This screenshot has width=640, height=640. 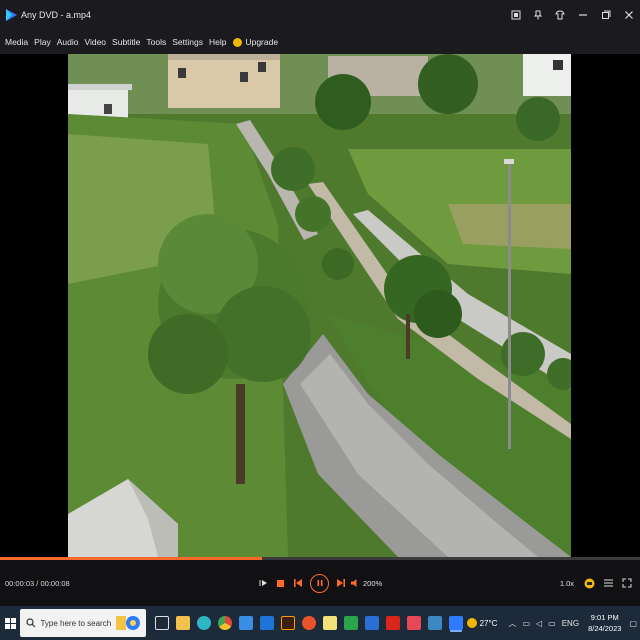 I want to click on duration: 00:00:08, so click(x=55, y=583).